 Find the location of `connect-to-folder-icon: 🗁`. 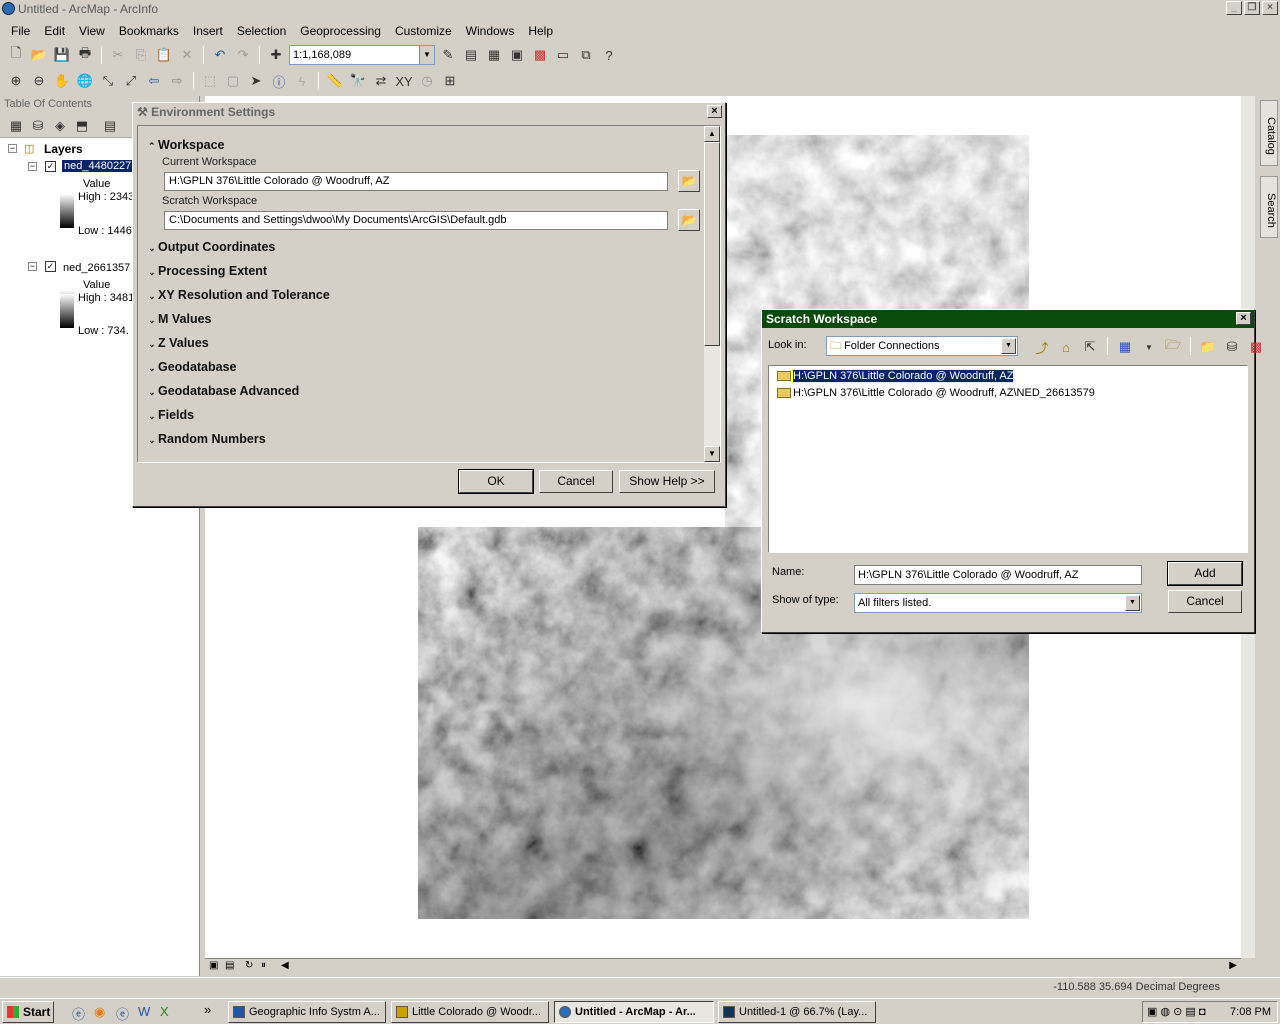

connect-to-folder-icon: 🗁 is located at coordinates (1173, 347).